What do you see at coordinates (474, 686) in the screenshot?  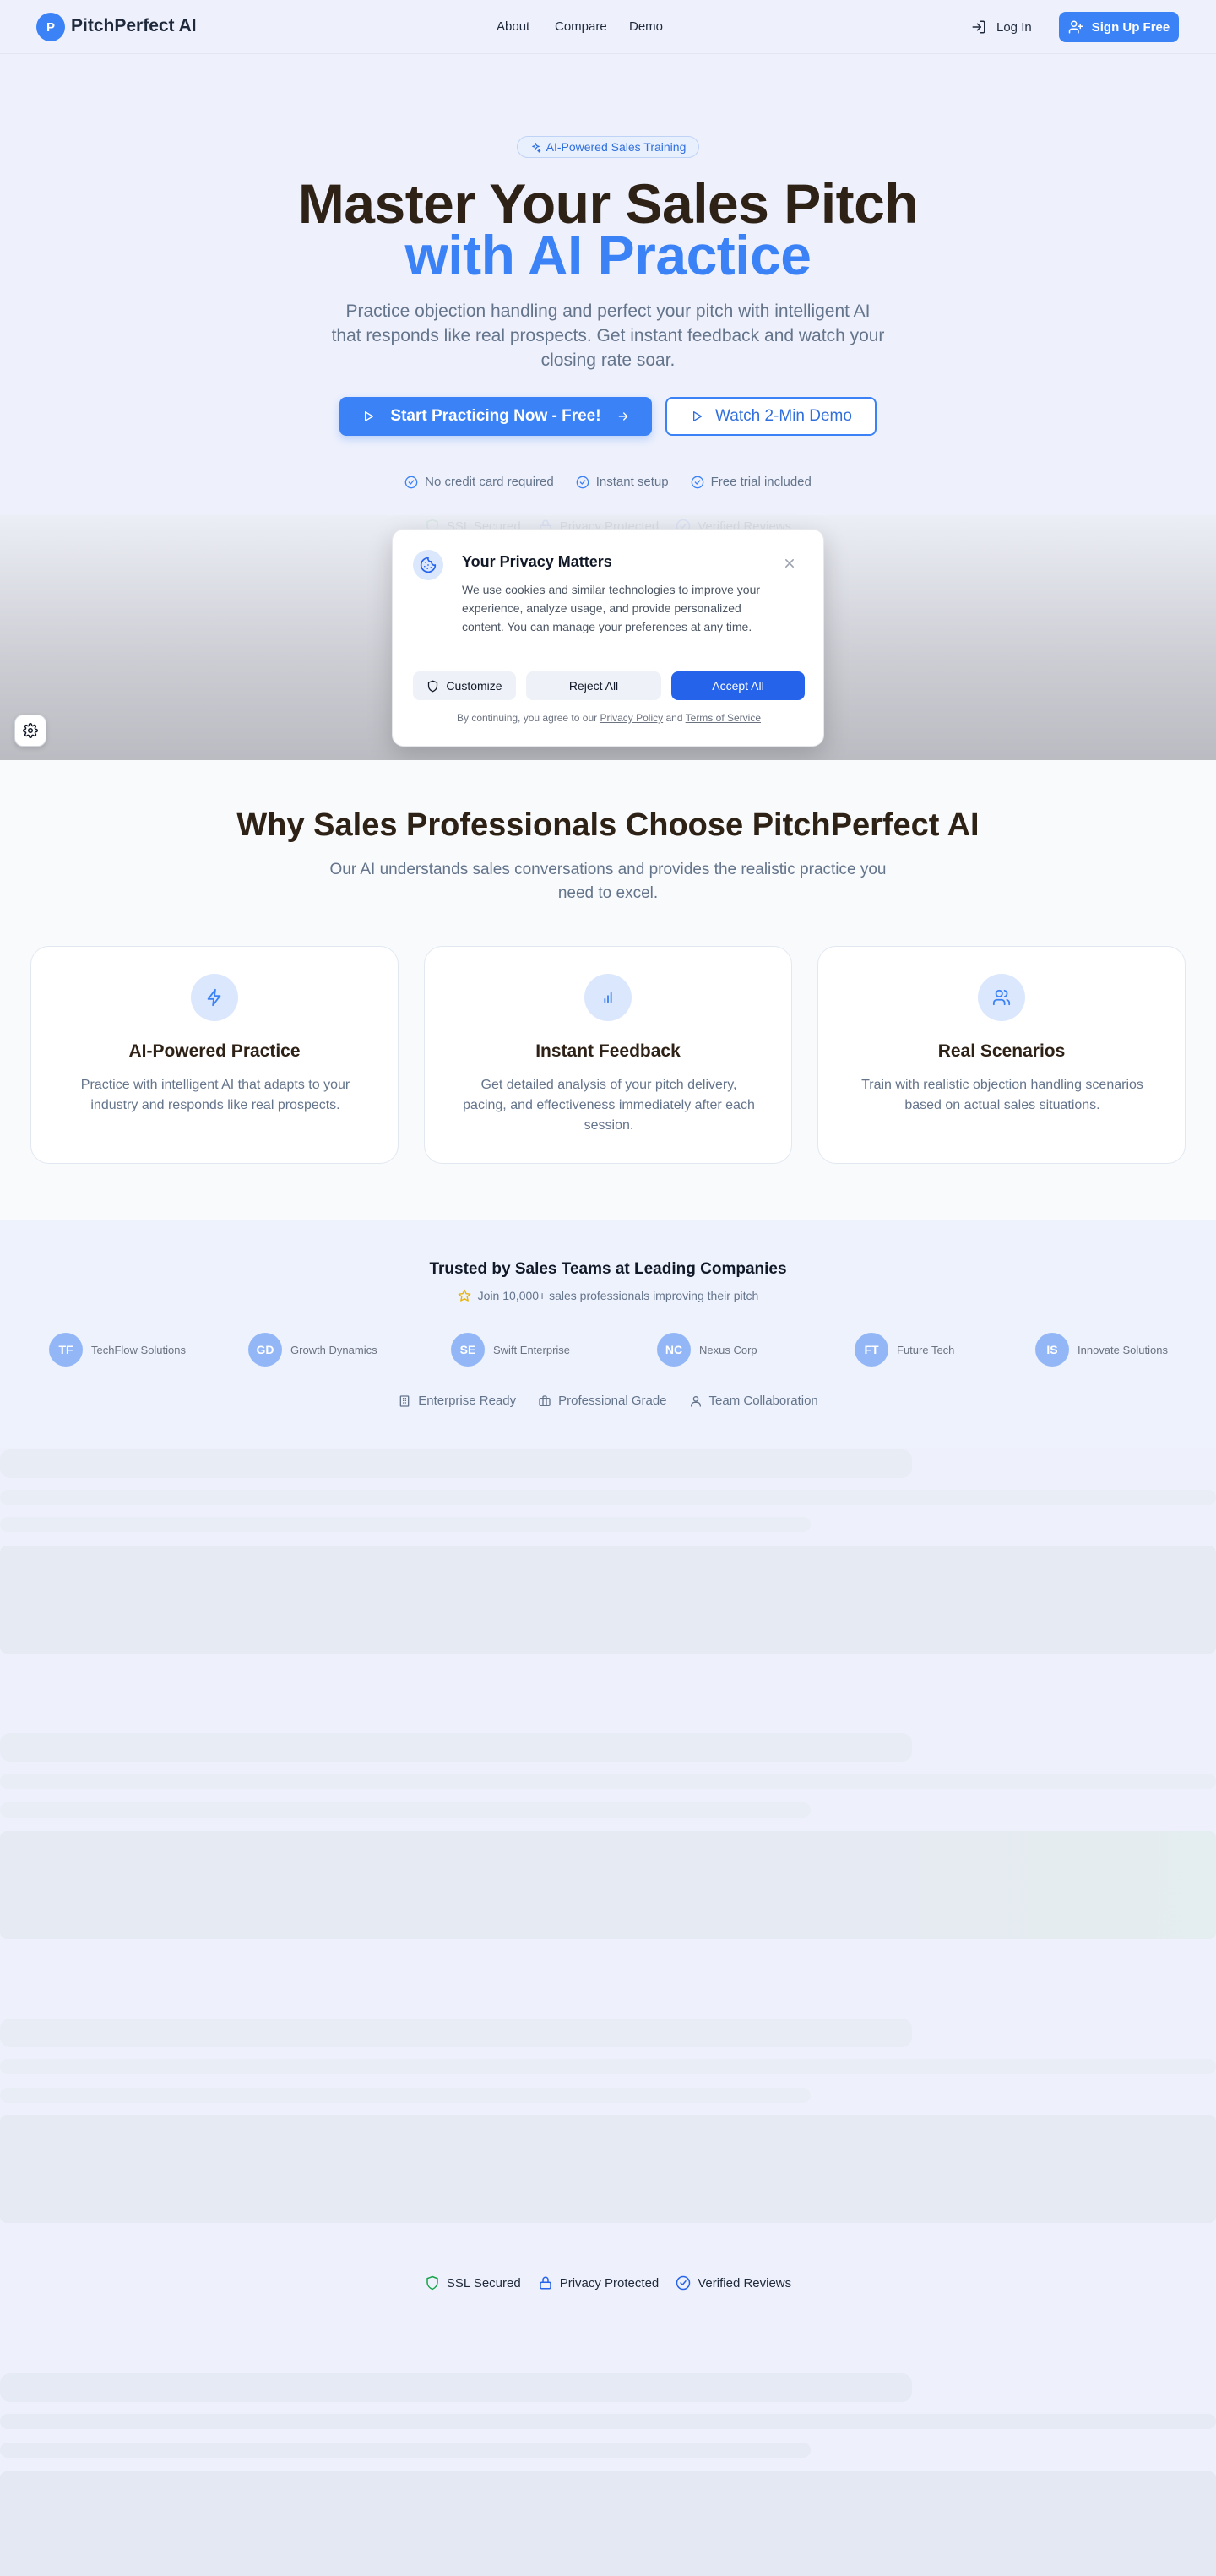 I see `customize-label: Customize` at bounding box center [474, 686].